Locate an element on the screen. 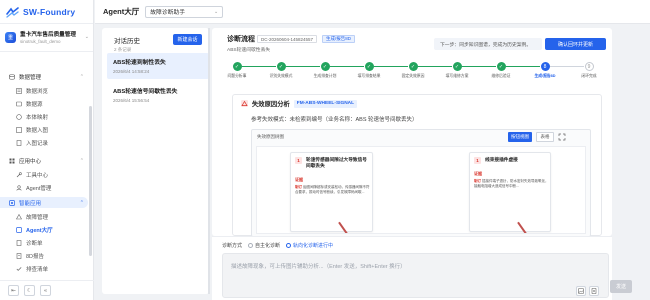  flow-step: ✓ 识别失效模式 is located at coordinates (281, 70).